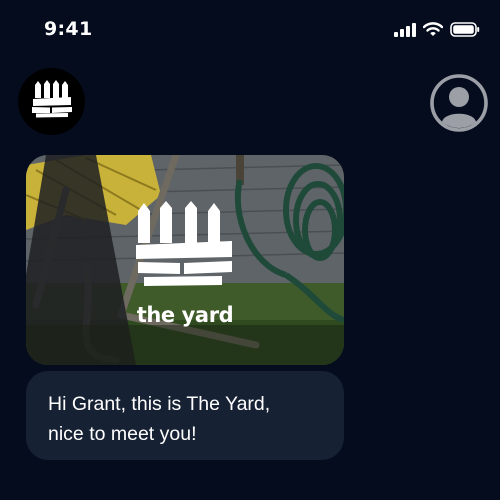 The width and height of the screenshot is (500, 500). Describe the element at coordinates (122, 434) in the screenshot. I see `message-line: nice to meet you!` at that location.